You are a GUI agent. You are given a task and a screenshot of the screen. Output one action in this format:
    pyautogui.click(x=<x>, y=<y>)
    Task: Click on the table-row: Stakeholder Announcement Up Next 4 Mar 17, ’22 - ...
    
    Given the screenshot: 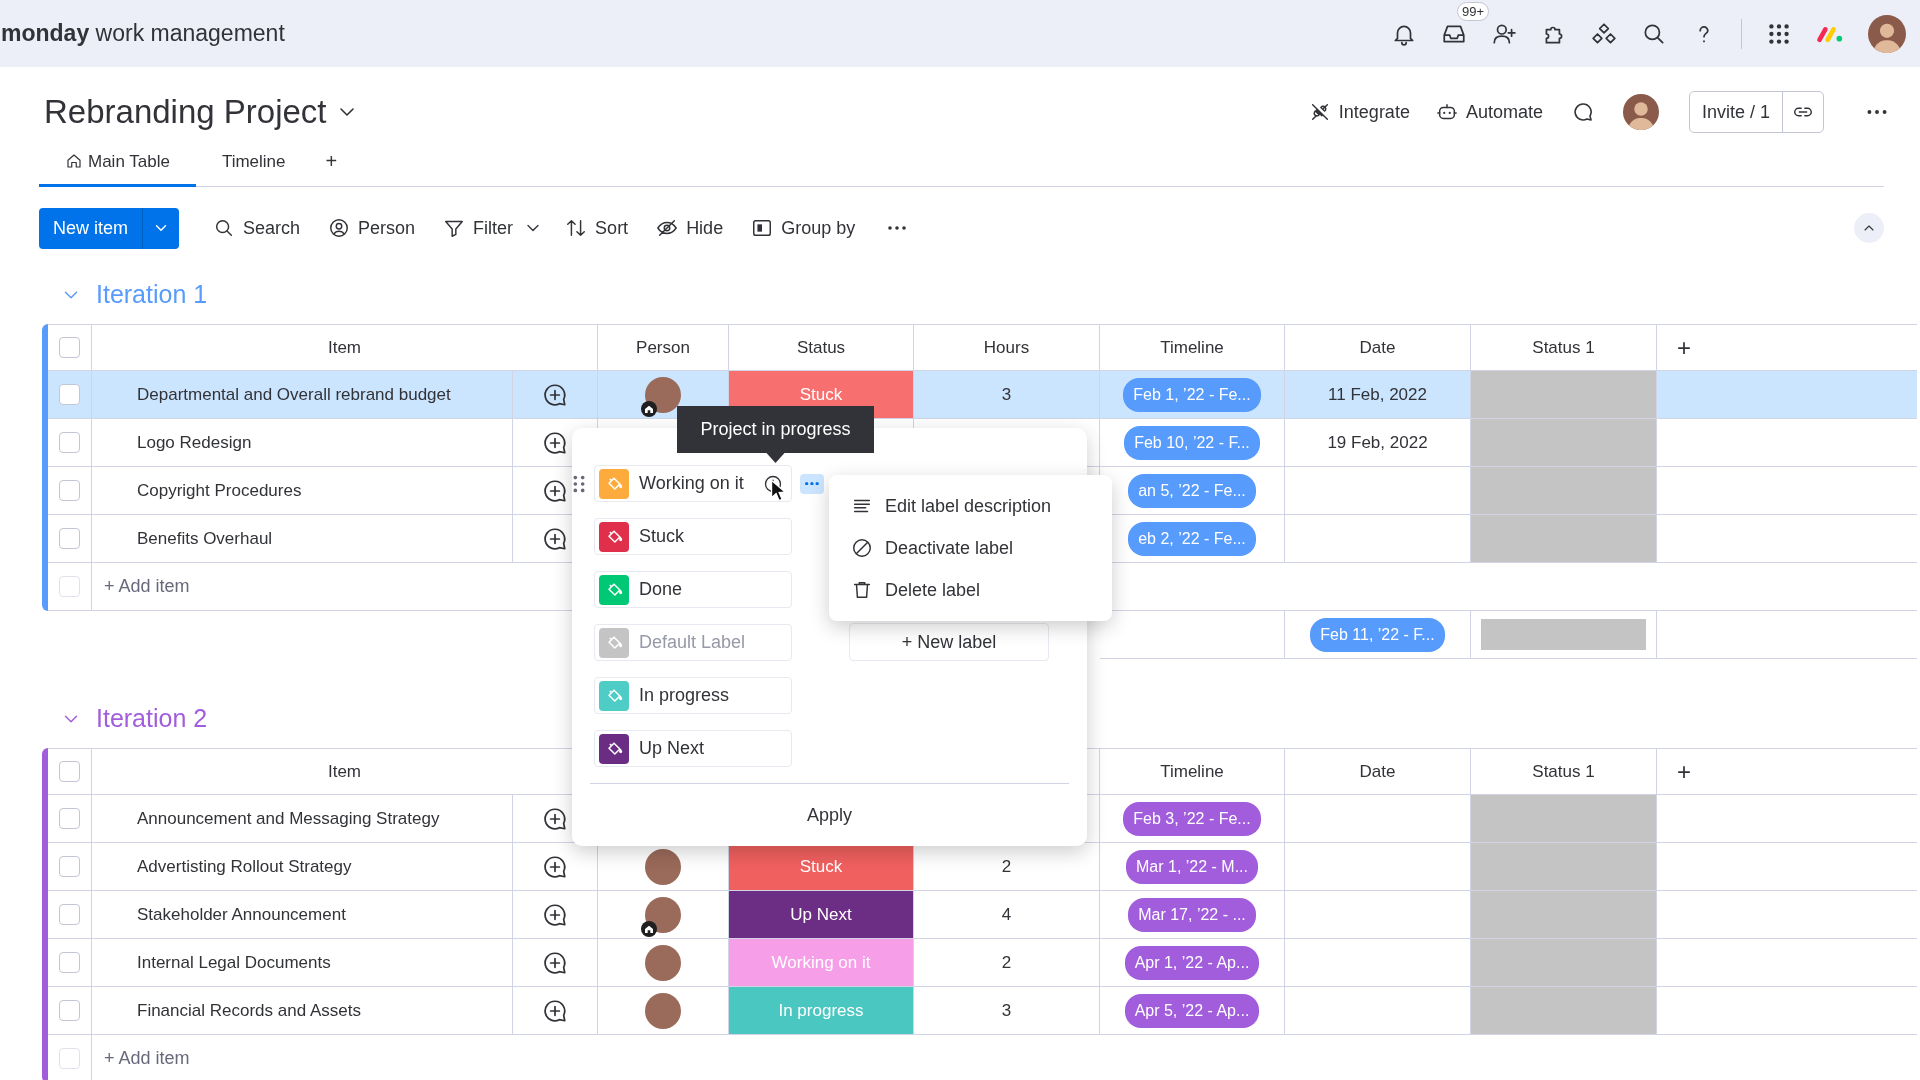 What is the action you would take?
    pyautogui.click(x=982, y=915)
    